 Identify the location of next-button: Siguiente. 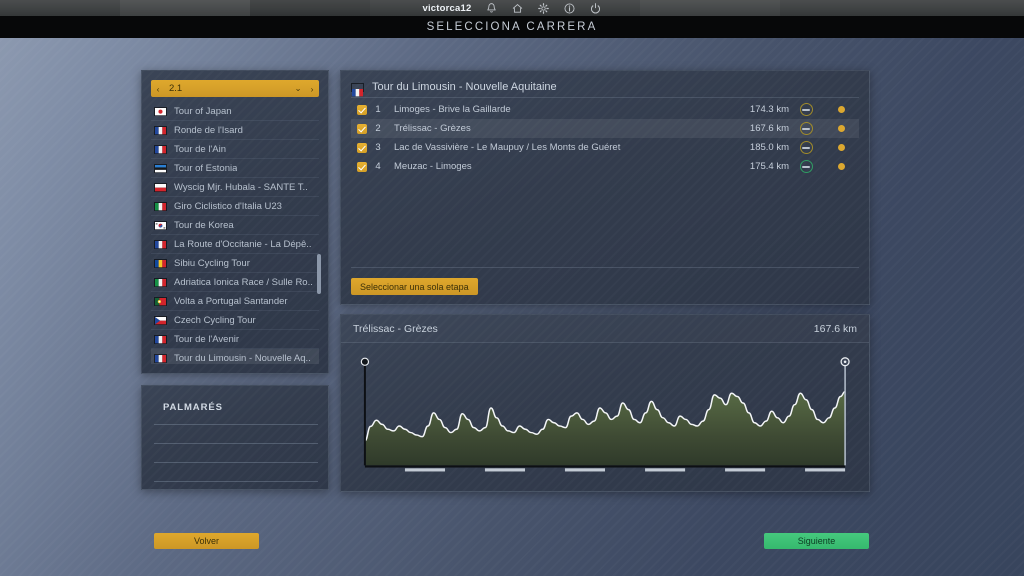
(816, 541).